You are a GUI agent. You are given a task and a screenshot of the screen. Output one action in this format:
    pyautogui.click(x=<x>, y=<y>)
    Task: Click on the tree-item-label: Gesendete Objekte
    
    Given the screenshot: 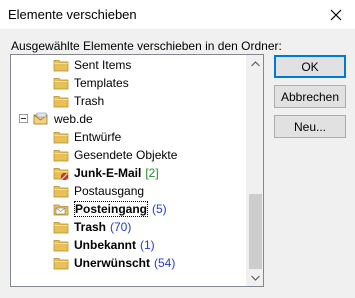 What is the action you would take?
    pyautogui.click(x=125, y=155)
    